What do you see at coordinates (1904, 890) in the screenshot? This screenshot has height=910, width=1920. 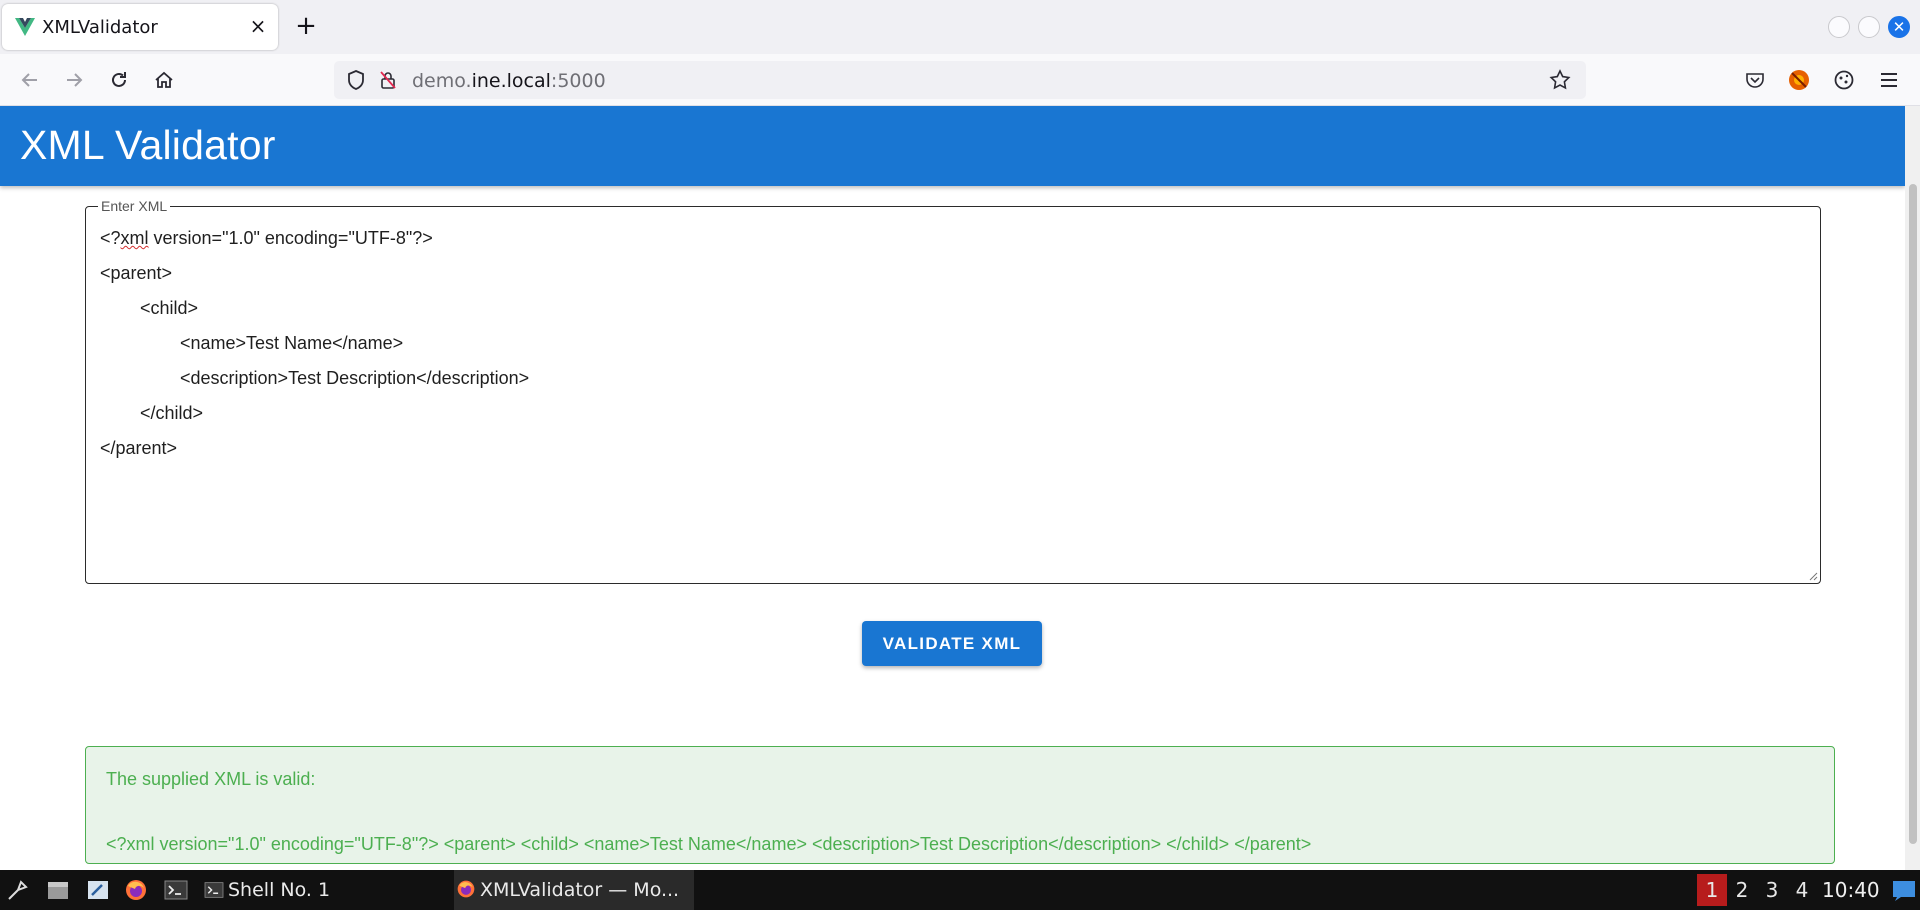 I see `notification-icon` at bounding box center [1904, 890].